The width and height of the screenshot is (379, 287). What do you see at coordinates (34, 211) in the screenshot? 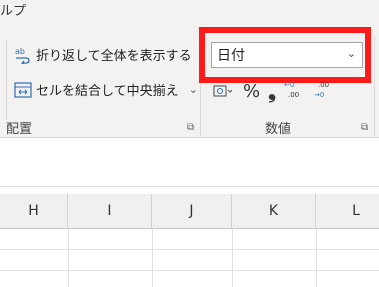
I see `column-header-h: H` at bounding box center [34, 211].